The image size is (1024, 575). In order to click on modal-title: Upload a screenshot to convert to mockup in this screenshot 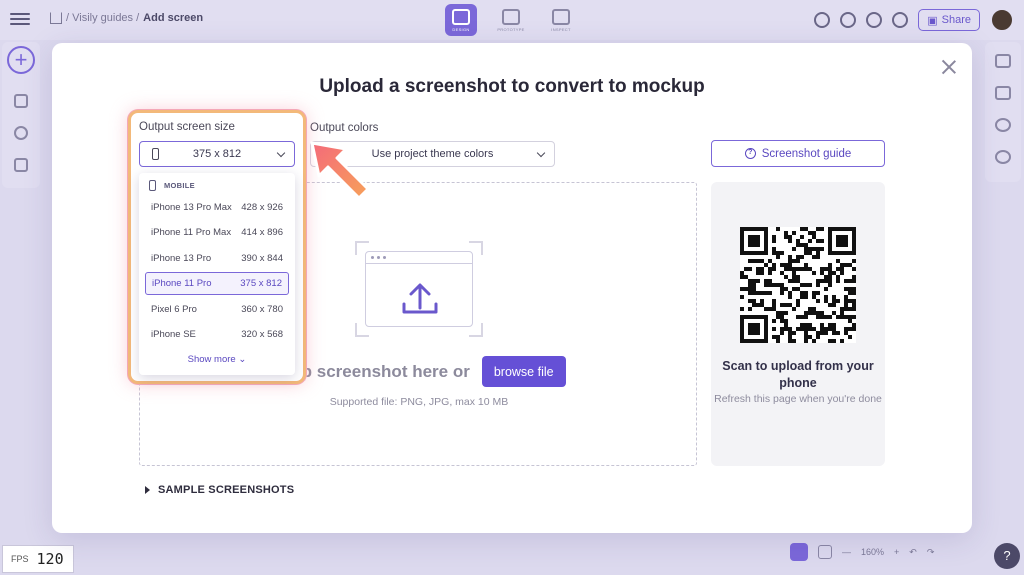, I will do `click(512, 86)`.